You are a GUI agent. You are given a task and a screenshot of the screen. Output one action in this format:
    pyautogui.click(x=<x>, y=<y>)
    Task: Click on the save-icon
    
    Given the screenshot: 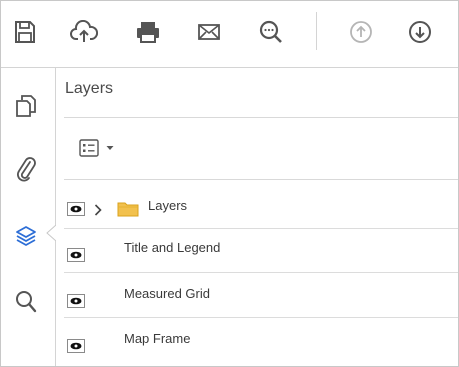 What is the action you would take?
    pyautogui.click(x=25, y=32)
    